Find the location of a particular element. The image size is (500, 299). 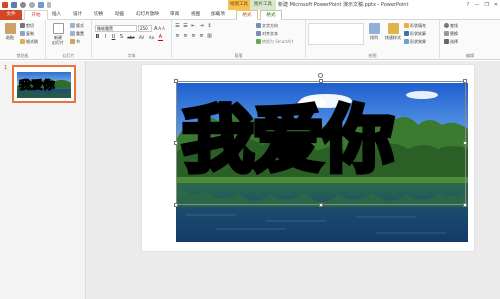

find-button: 查找 is located at coordinates (451, 25).